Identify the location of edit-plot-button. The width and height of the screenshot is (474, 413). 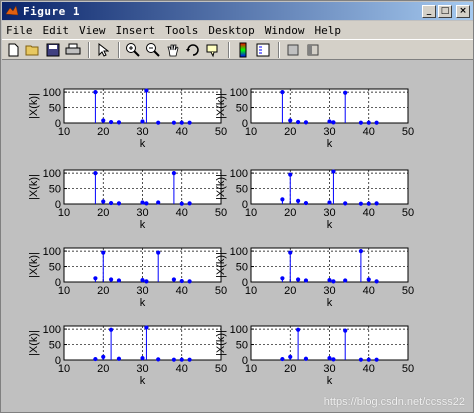
(103, 50).